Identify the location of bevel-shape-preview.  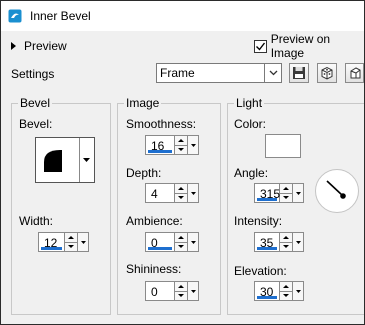
(58, 160).